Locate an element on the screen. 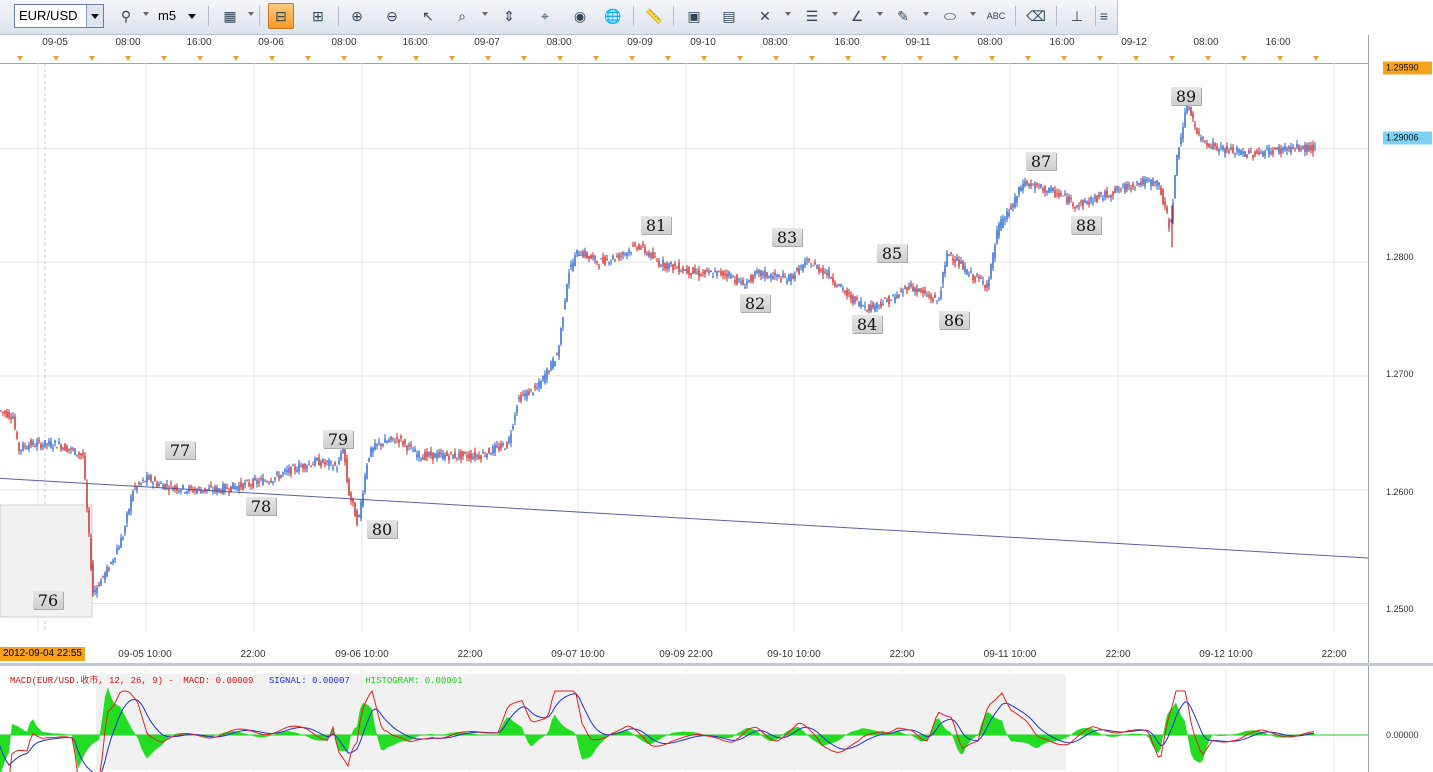  horizontal-line-dropdown-icon is located at coordinates (835, 14).